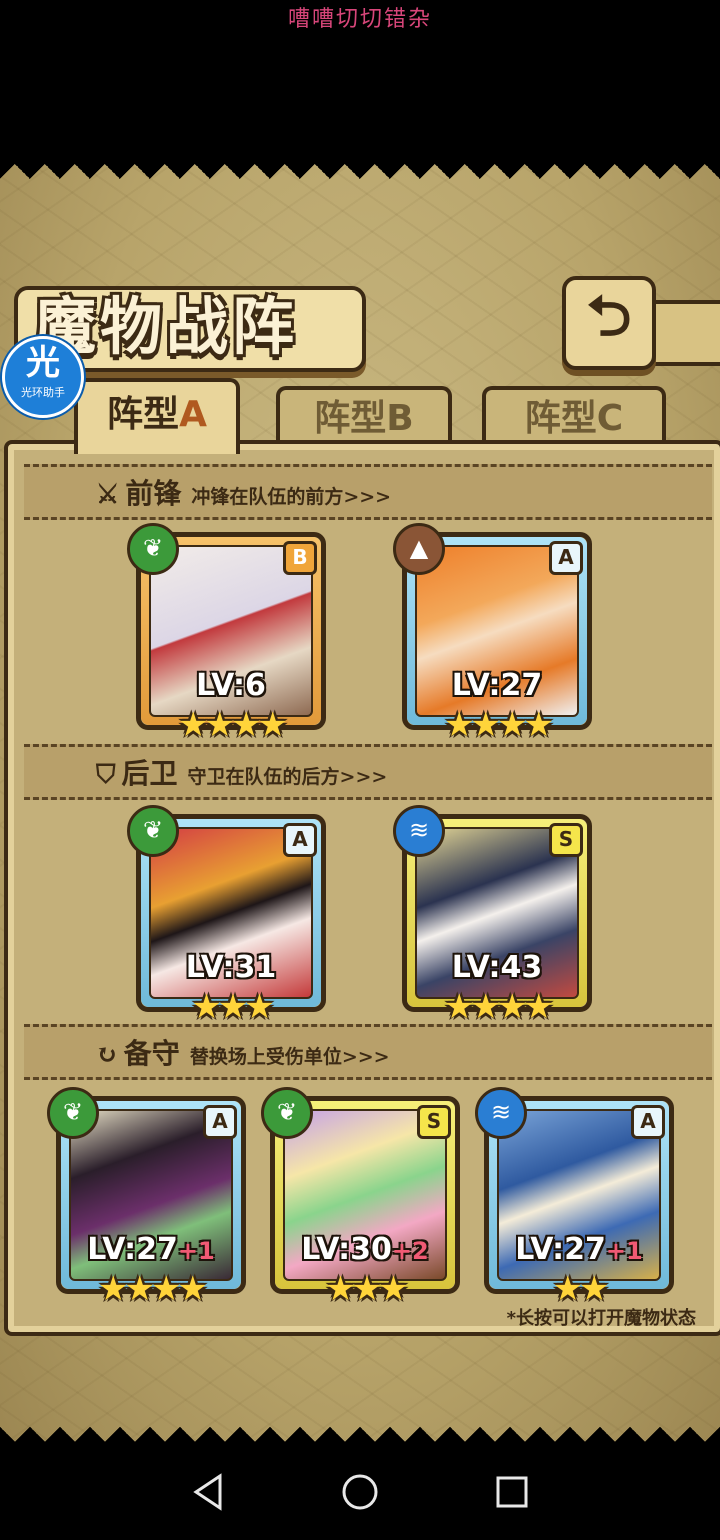 This screenshot has height=1540, width=720. I want to click on long-press-hint: *长按可以打开魔物状态, so click(601, 1318).